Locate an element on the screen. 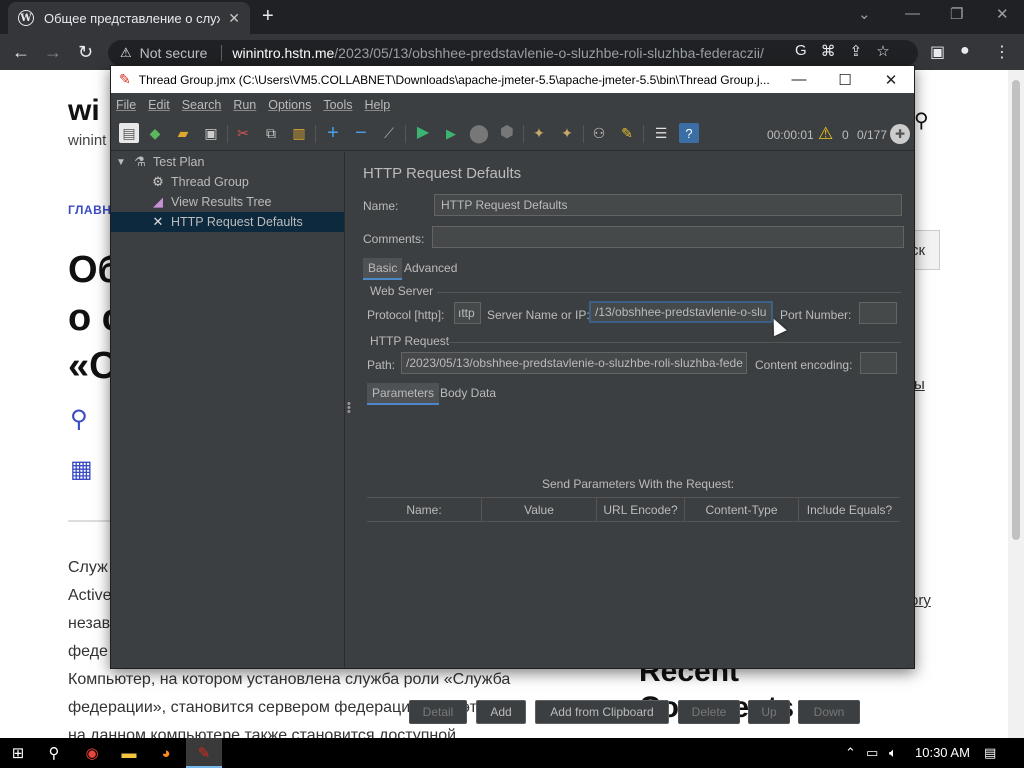 The image size is (1024, 768). google-icon: G is located at coordinates (801, 51).